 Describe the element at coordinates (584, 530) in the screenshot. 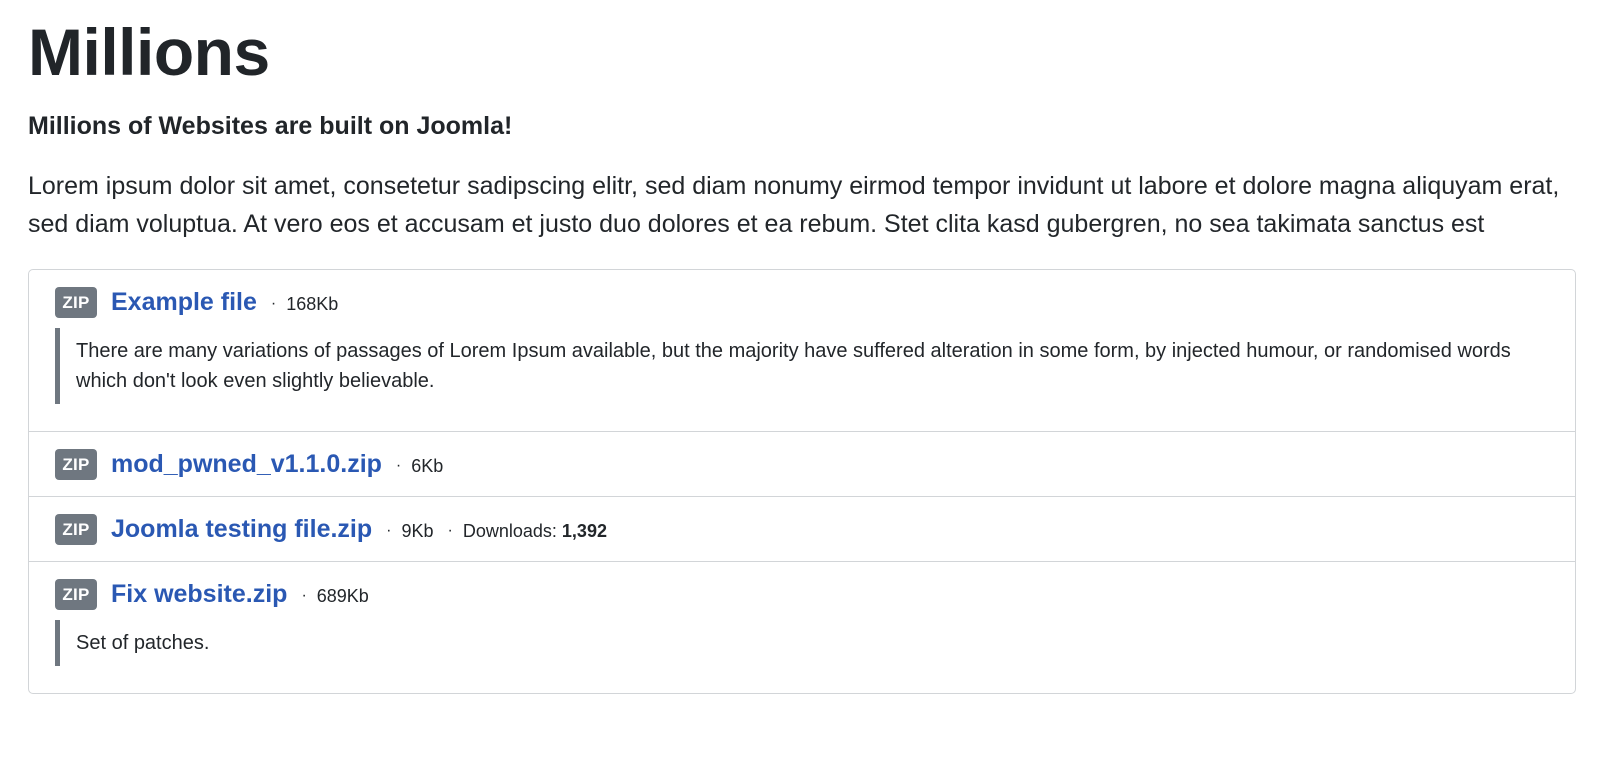

I see `downloads-value: 1,392` at that location.